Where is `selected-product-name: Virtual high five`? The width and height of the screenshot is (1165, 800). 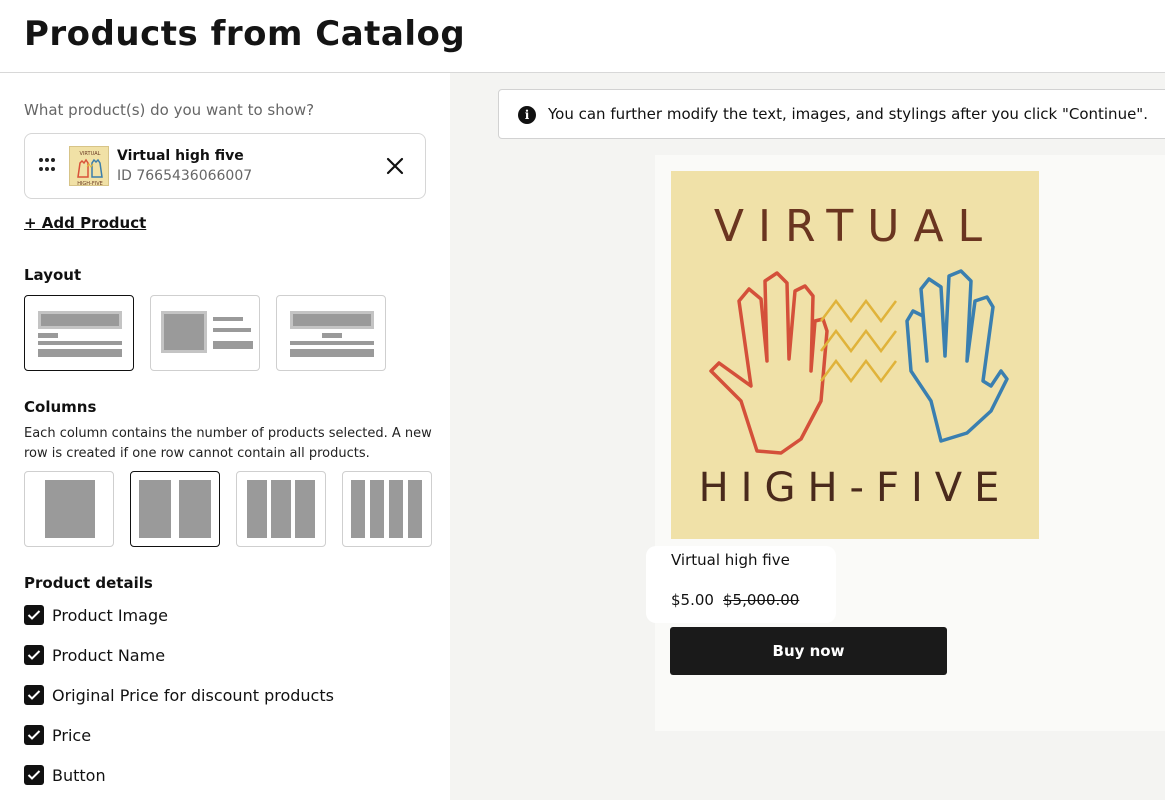 selected-product-name: Virtual high five is located at coordinates (180, 156).